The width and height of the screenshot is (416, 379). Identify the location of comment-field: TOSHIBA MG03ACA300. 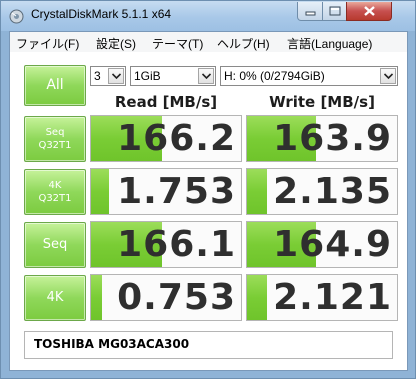
(208, 345).